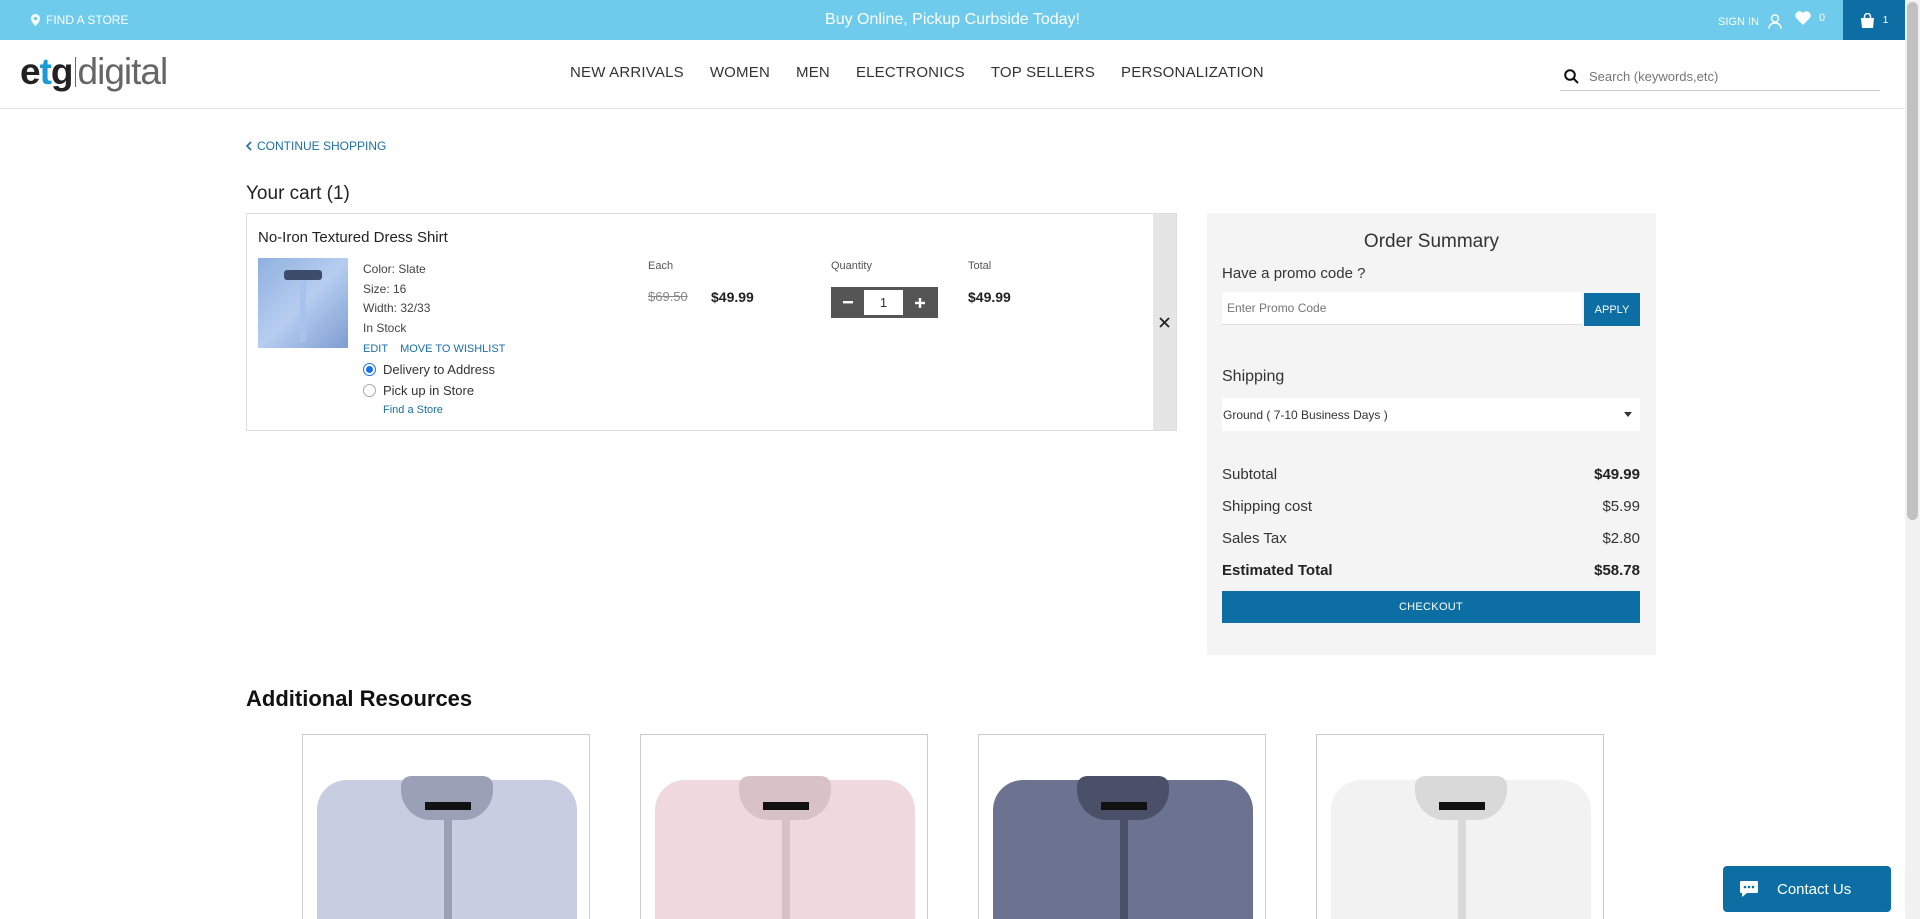  I want to click on nav-top-sellers: TOP SELLERS, so click(1043, 72).